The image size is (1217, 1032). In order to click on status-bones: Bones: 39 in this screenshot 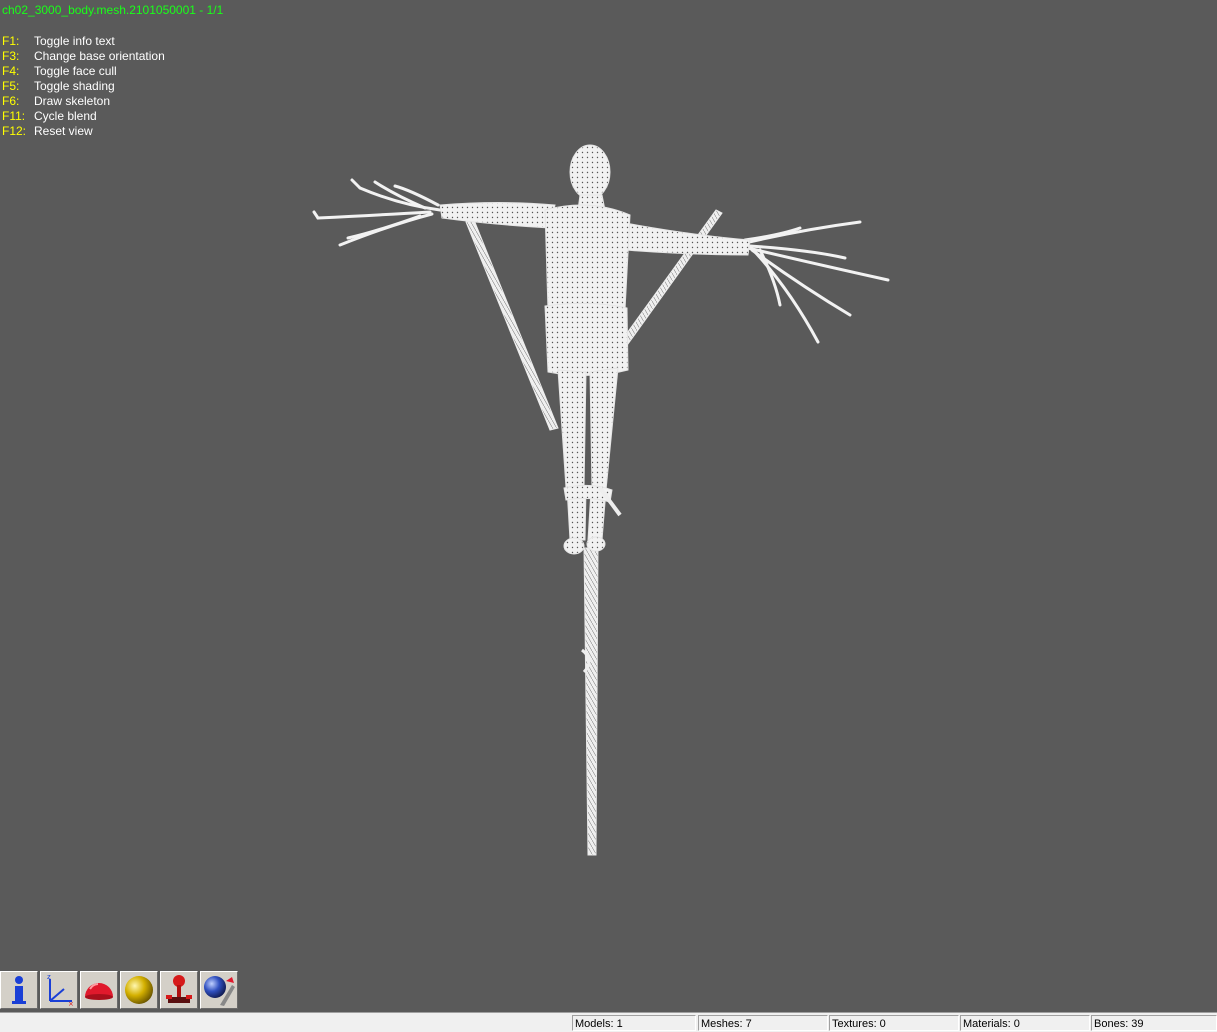, I will do `click(1154, 1023)`.